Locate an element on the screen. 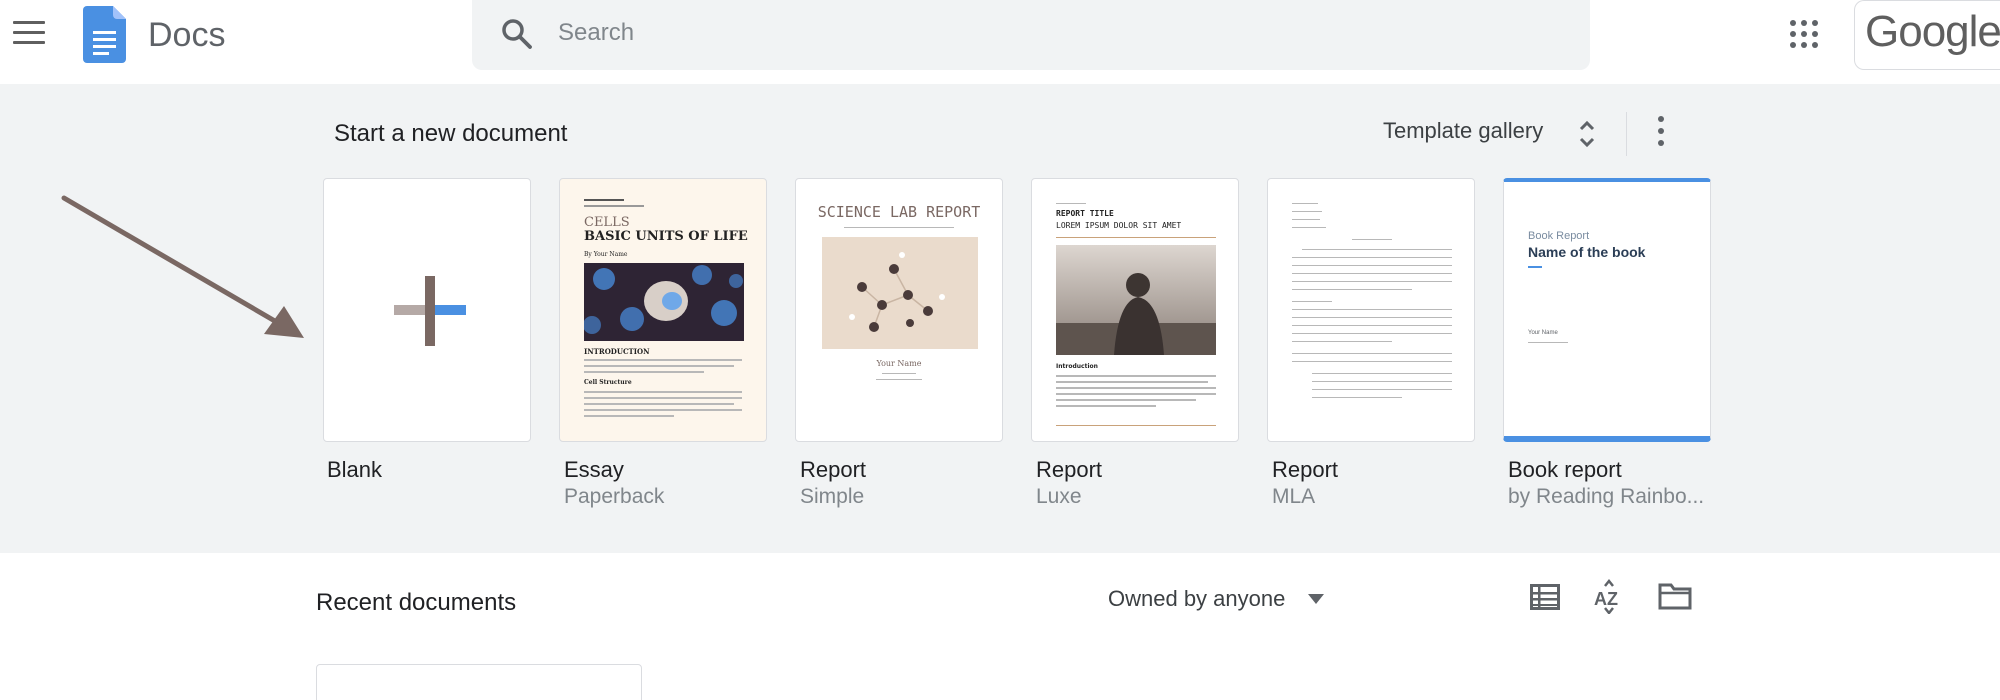 The width and height of the screenshot is (2000, 700). recent-documents-title: Recent documents is located at coordinates (416, 602).